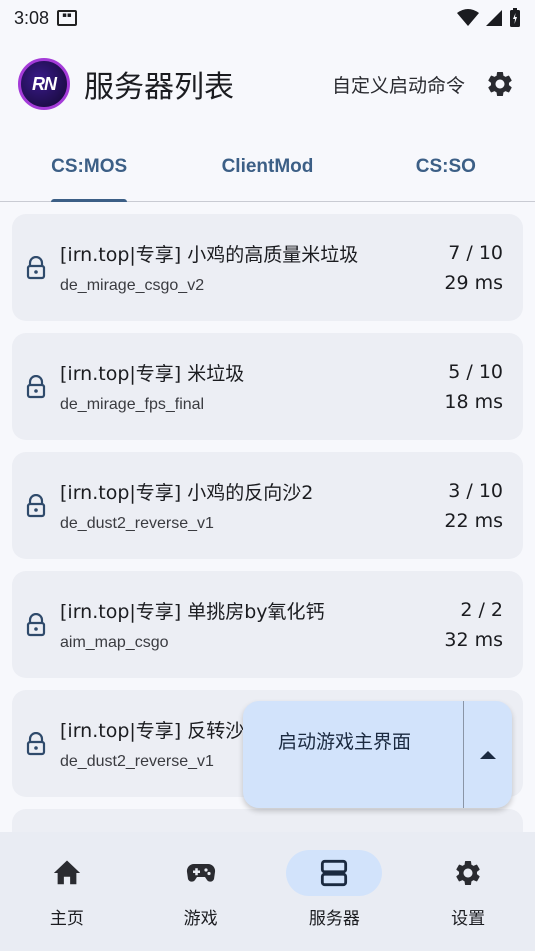 This screenshot has width=535, height=951. I want to click on server-ping: 29 ms, so click(473, 282).